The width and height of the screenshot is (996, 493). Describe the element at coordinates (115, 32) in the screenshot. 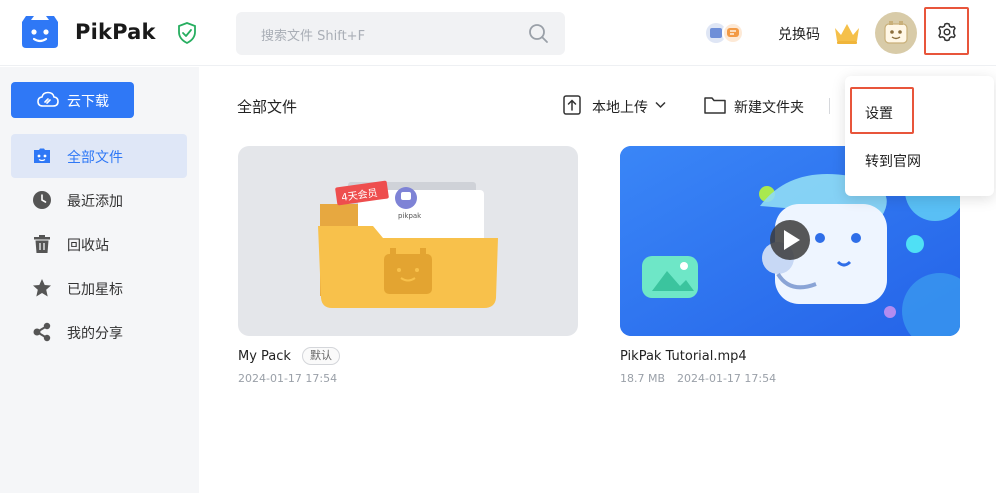

I see `brand-name: PikPak` at that location.